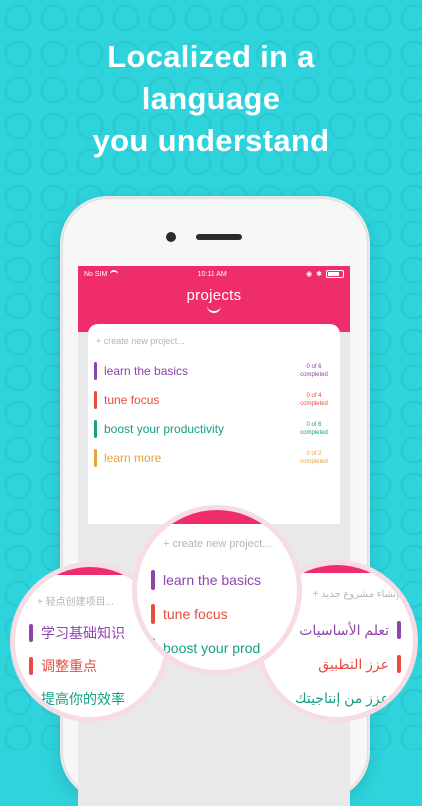 The width and height of the screenshot is (422, 806). Describe the element at coordinates (214, 400) in the screenshot. I see `project-row-tune-focus: tune focus 0 of 4 completed` at that location.